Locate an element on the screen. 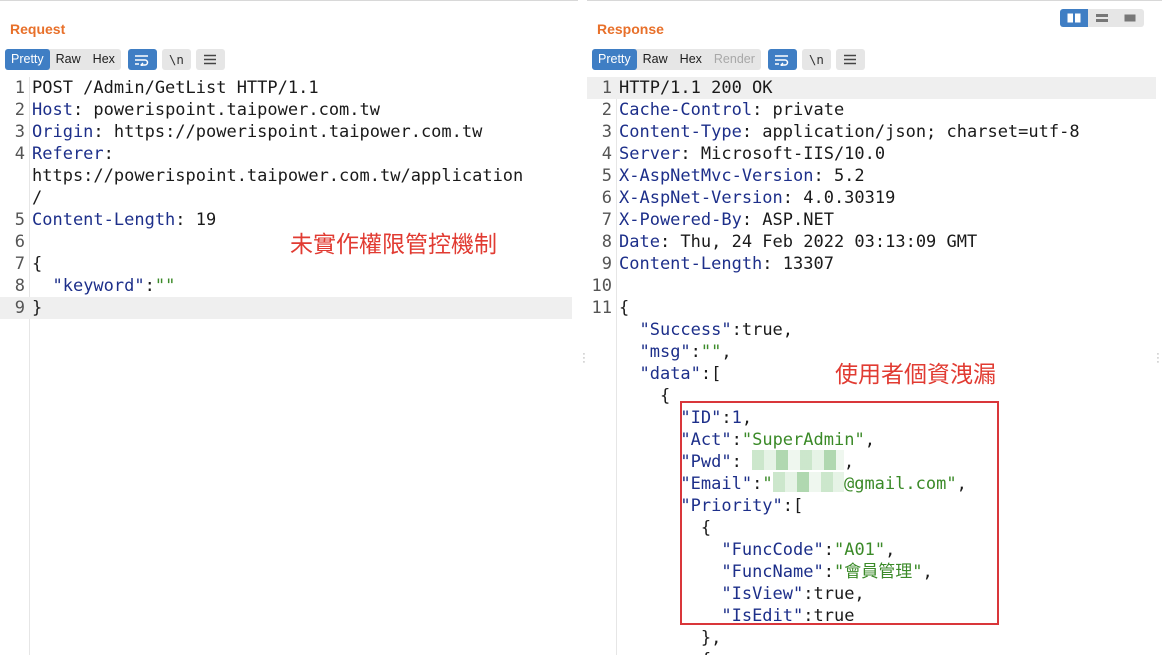 Image resolution: width=1162 pixels, height=655 pixels. response-tab-raw: Raw is located at coordinates (655, 59).